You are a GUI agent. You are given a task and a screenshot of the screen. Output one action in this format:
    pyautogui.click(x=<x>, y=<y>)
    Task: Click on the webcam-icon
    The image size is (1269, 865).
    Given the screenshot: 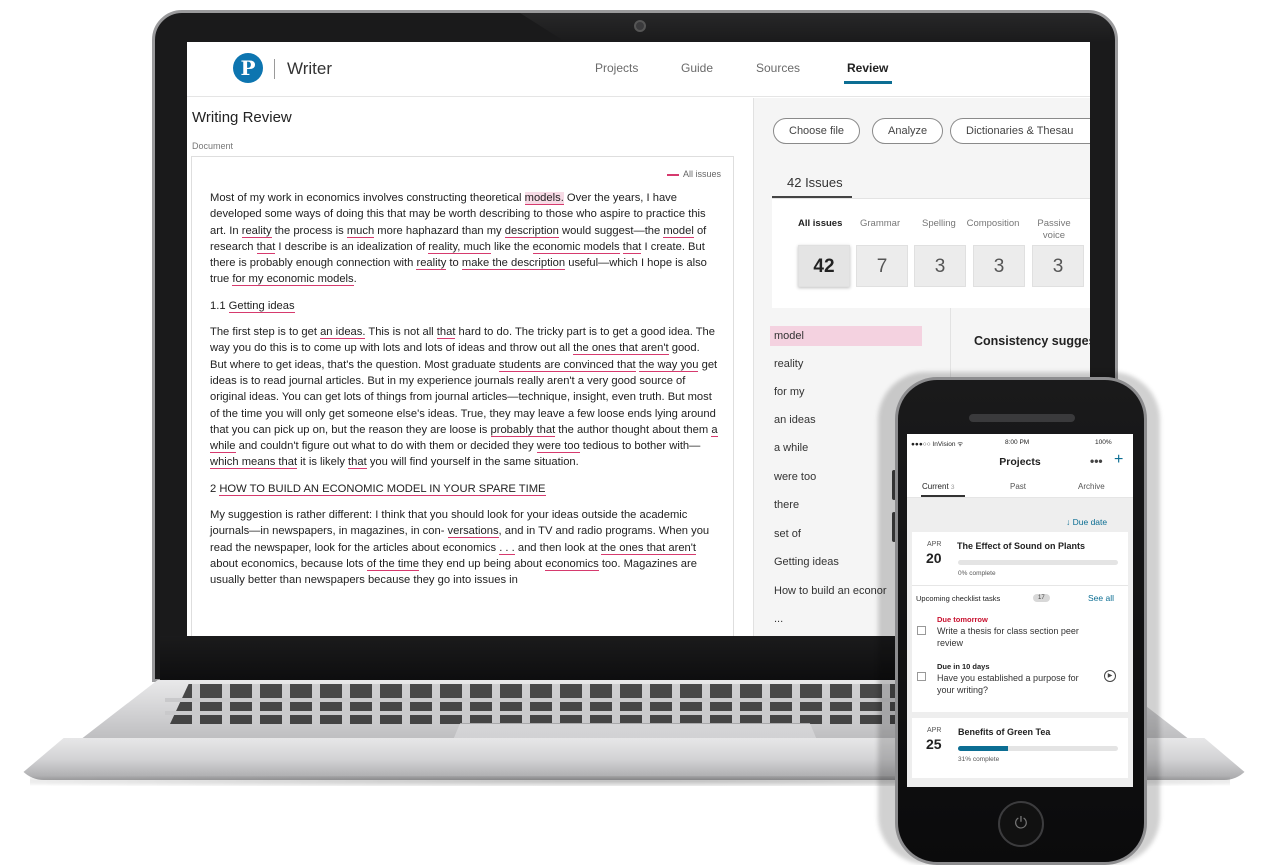 What is the action you would take?
    pyautogui.click(x=640, y=26)
    